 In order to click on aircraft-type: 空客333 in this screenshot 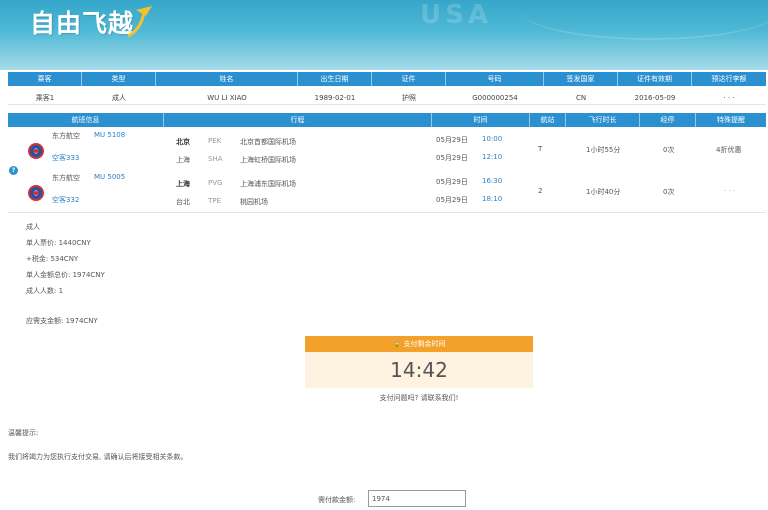, I will do `click(65, 158)`.